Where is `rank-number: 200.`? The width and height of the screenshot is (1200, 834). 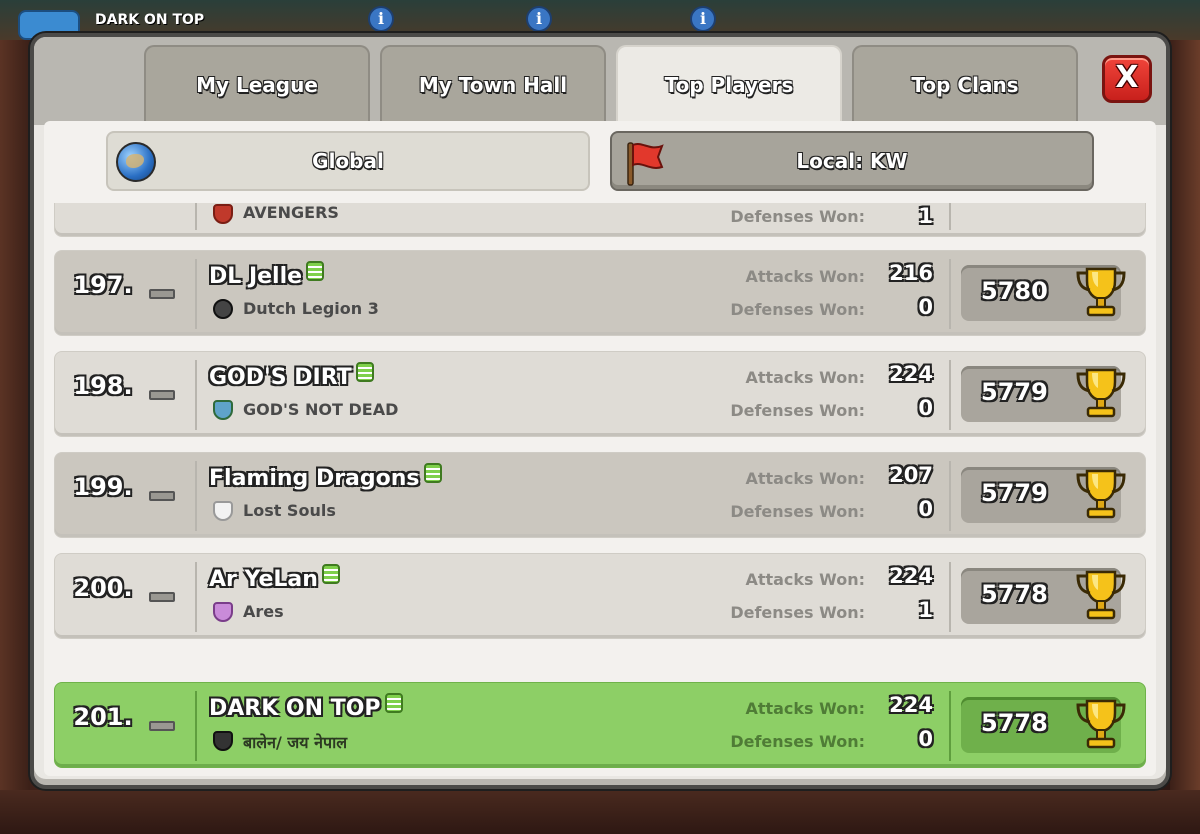 rank-number: 200. is located at coordinates (103, 588).